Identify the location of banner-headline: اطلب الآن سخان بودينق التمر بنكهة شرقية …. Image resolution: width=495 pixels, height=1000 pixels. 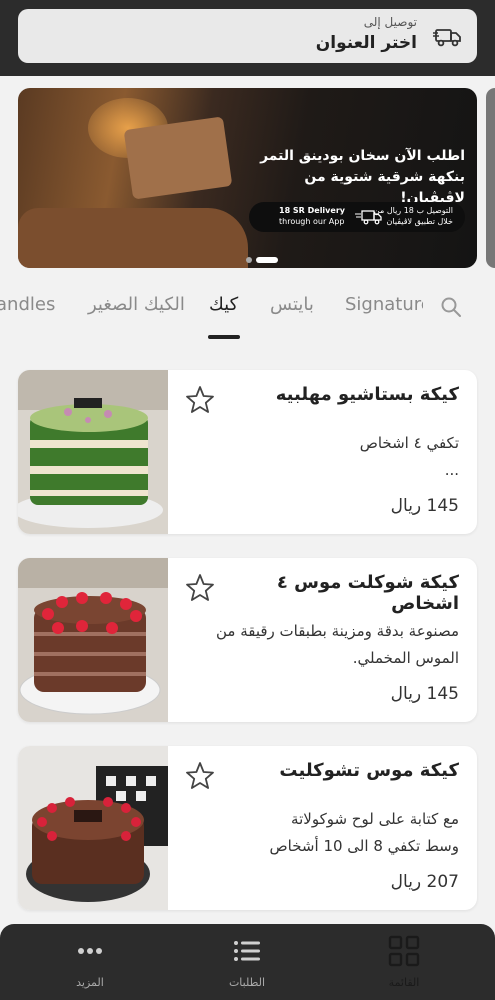
(362, 177).